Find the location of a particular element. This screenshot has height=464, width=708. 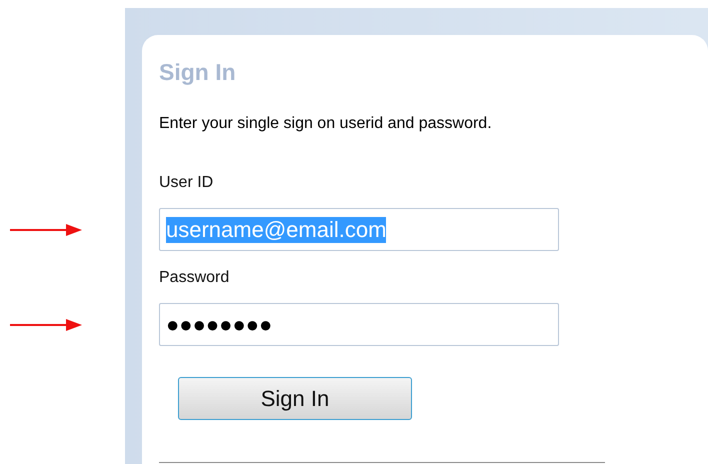

field-value: ●●●●●●●● is located at coordinates (219, 325).